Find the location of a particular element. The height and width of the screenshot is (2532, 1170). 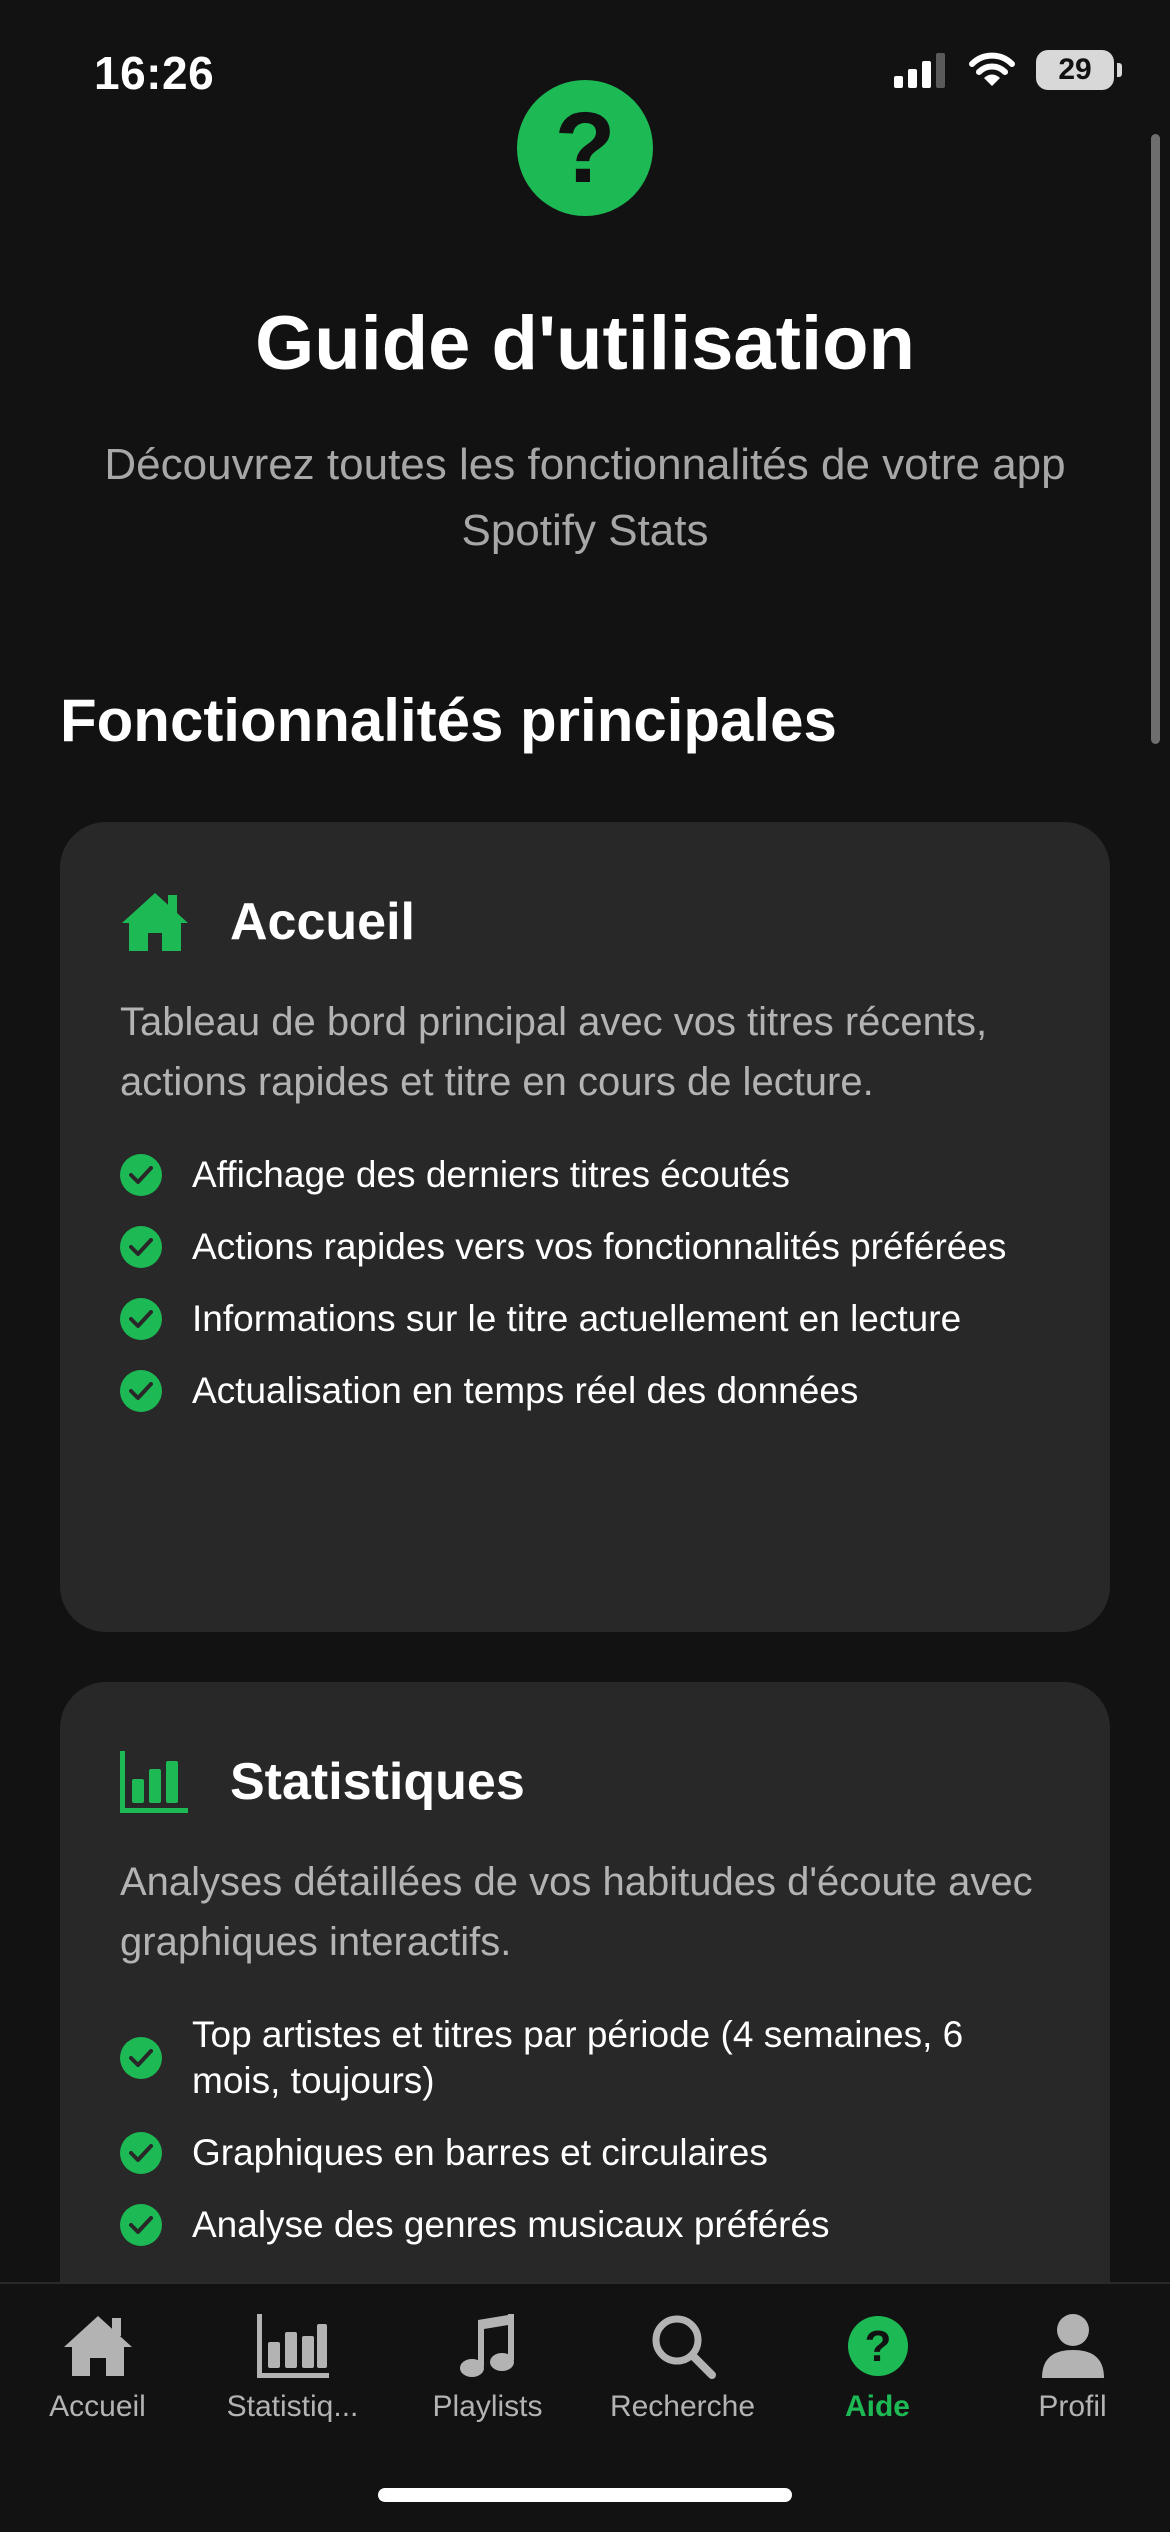

person-icon is located at coordinates (1073, 2346).